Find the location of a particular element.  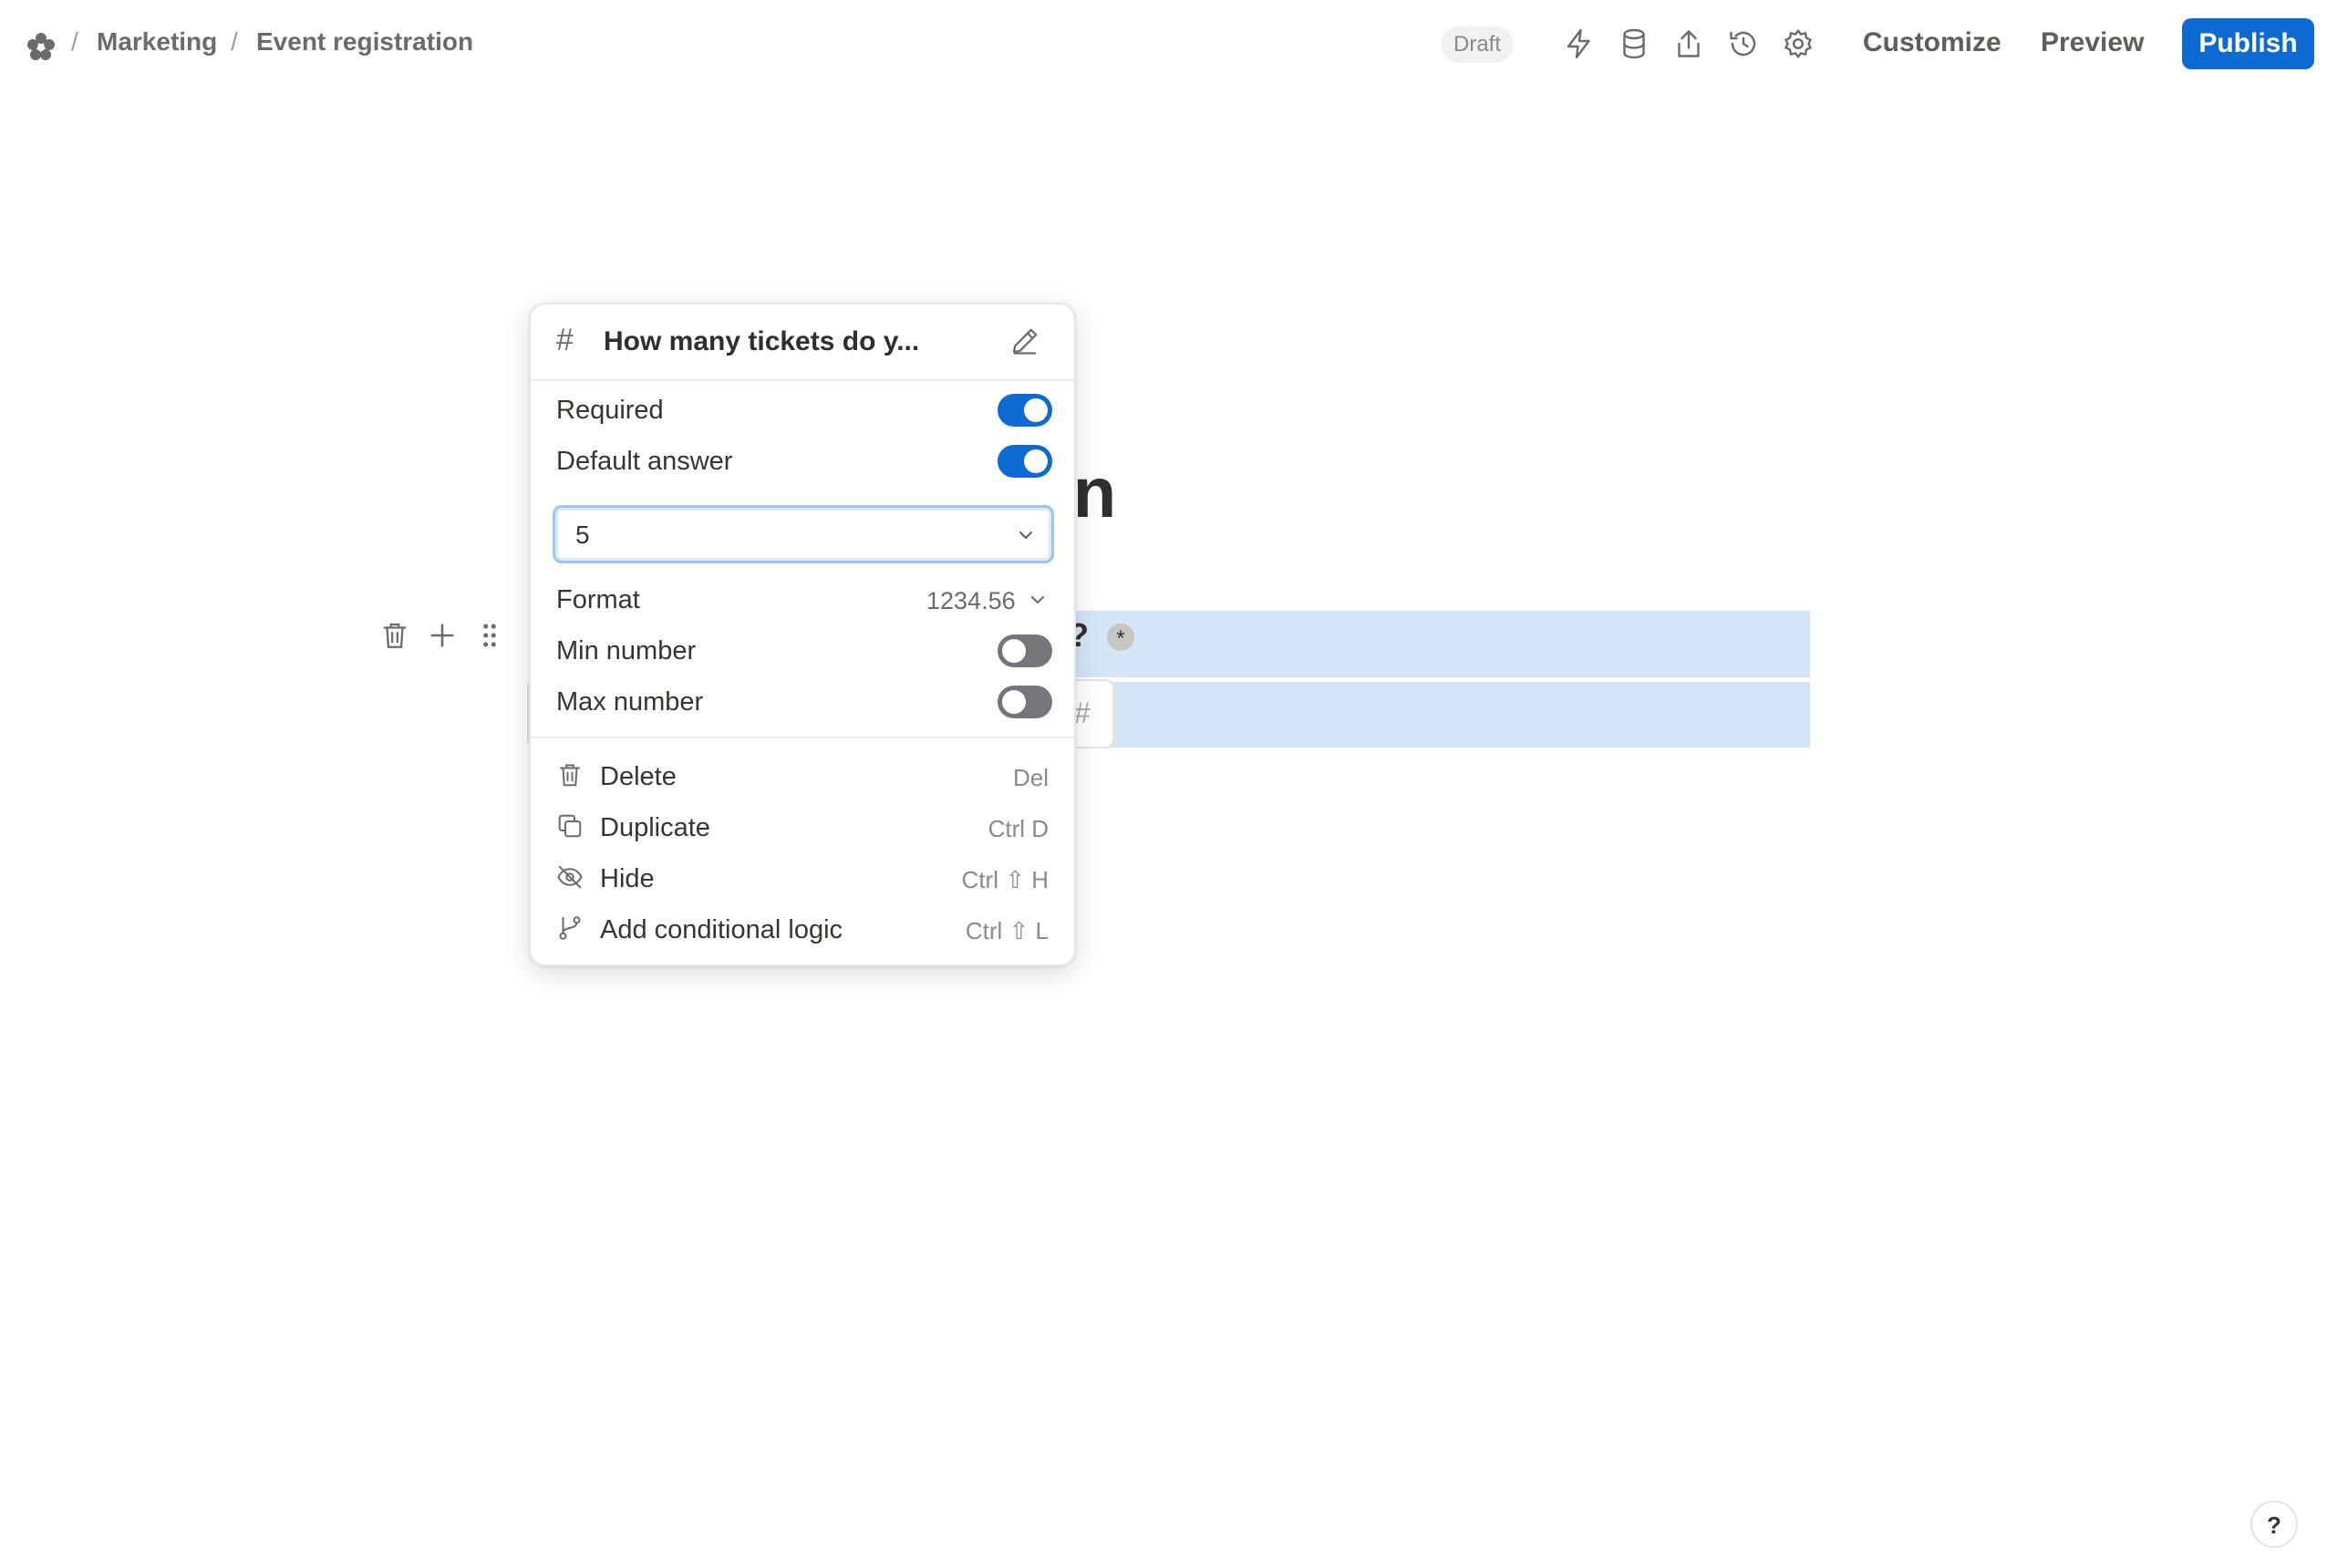

question-block: ? * is located at coordinates (1438, 644).